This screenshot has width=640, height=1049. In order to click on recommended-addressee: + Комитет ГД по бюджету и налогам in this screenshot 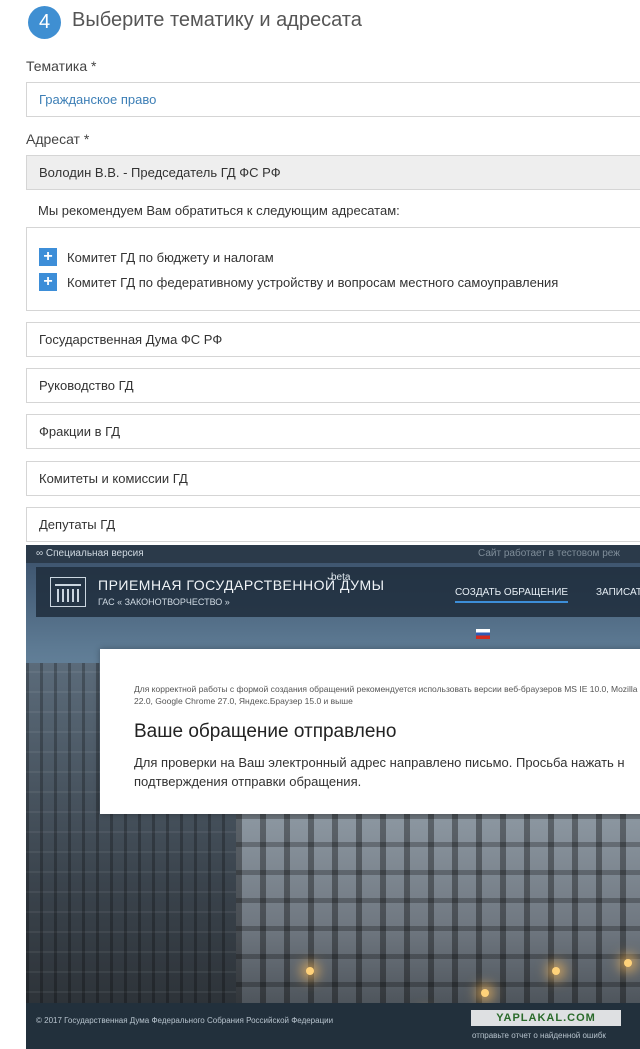, I will do `click(156, 257)`.